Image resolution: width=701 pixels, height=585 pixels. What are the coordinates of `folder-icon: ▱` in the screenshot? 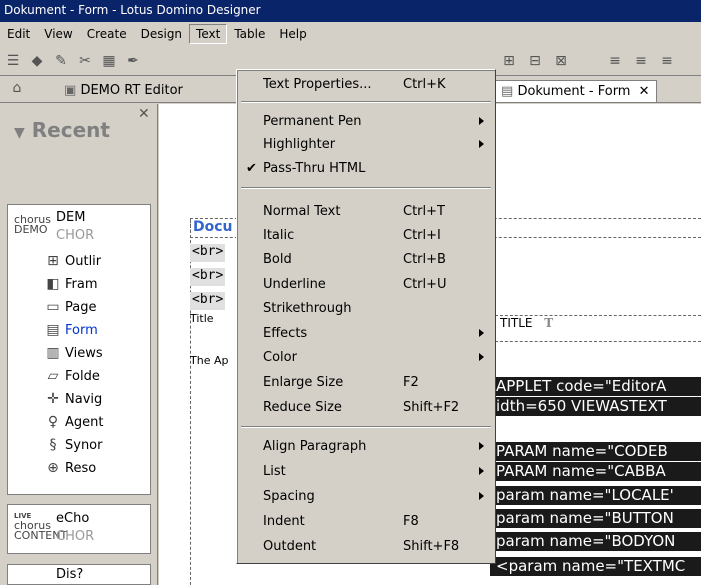 It's located at (53, 376).